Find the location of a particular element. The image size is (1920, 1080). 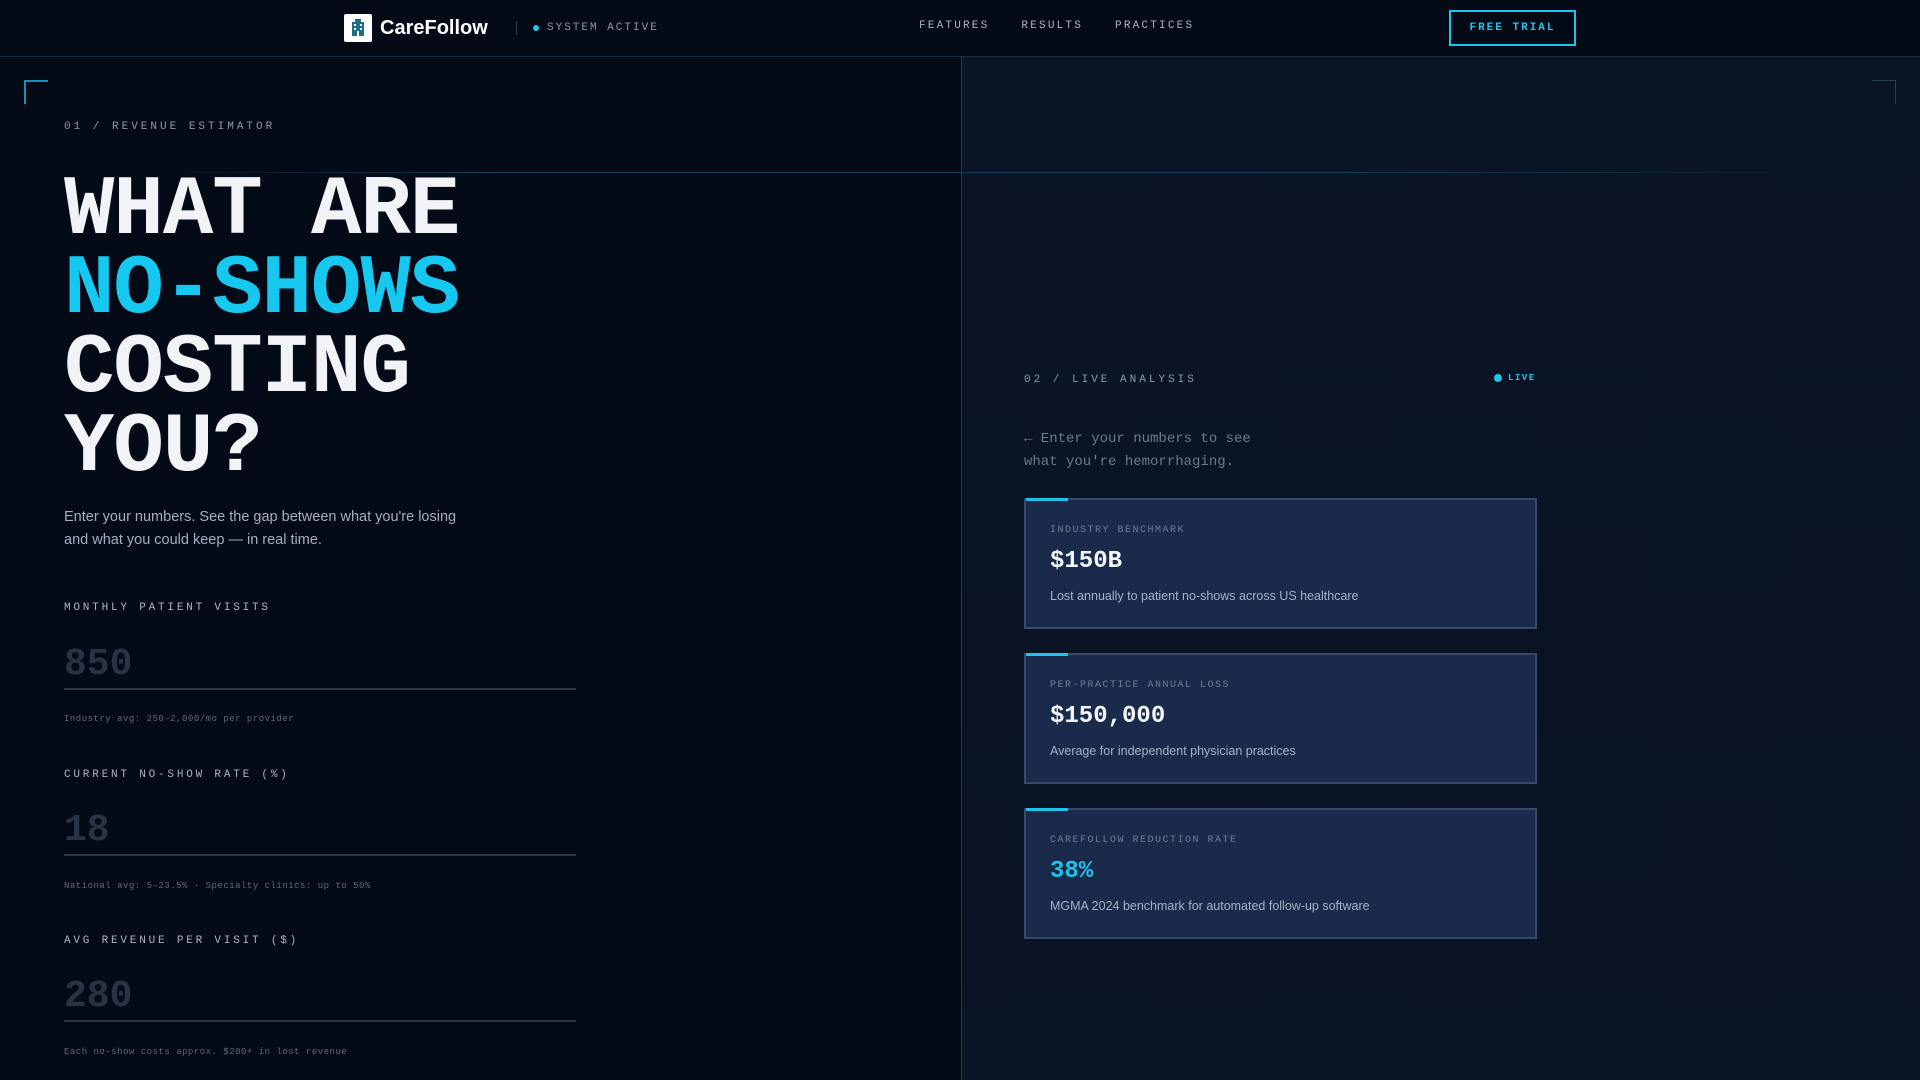

monthly-visits-label: MONTHLY PATIENT VISITS is located at coordinates (167, 608).